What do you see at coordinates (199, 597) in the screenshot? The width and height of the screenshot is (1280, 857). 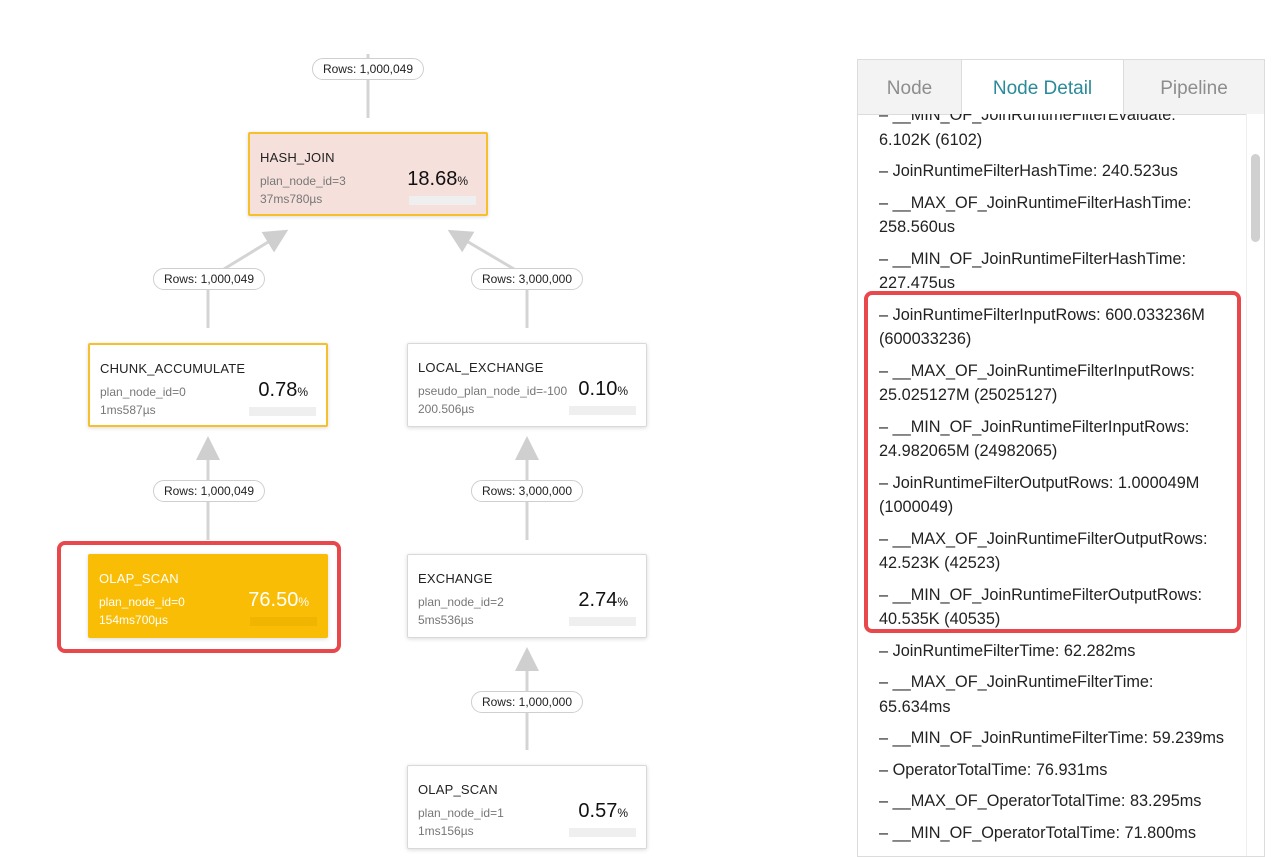 I see `highlight-box-olap-scan` at bounding box center [199, 597].